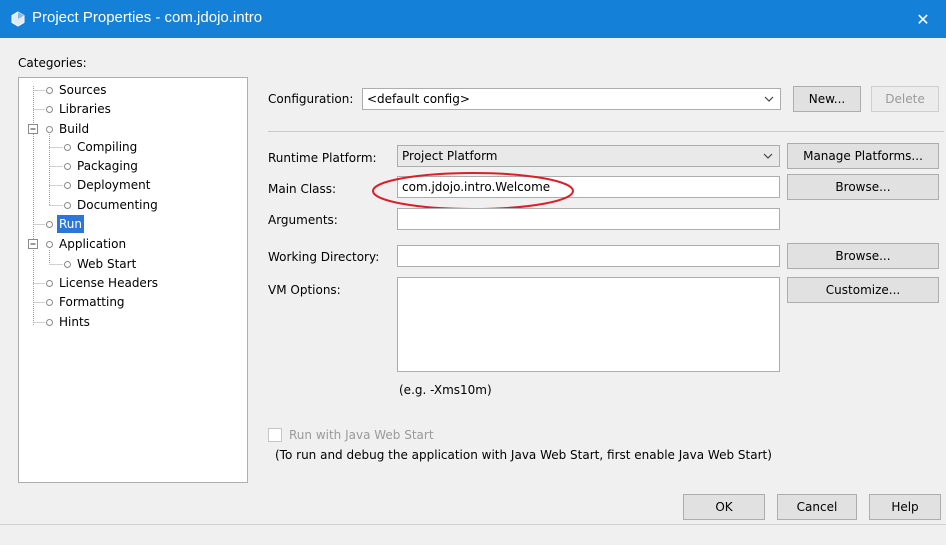 This screenshot has height=545, width=946. I want to click on close-button: ✕, so click(923, 19).